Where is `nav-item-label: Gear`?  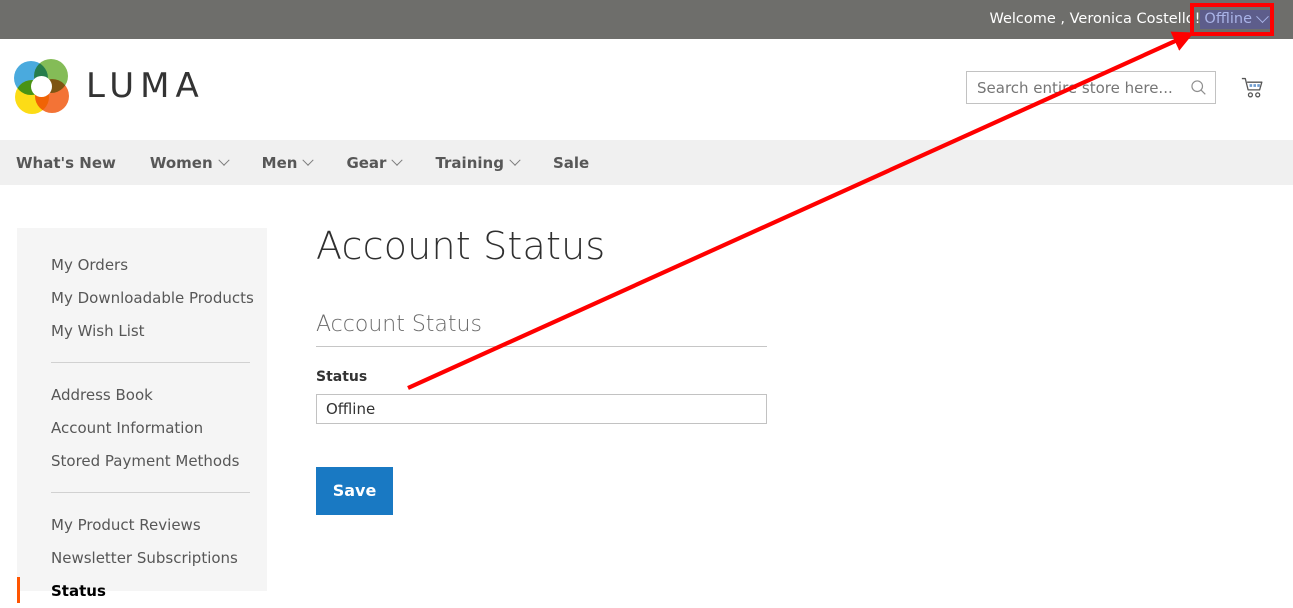
nav-item-label: Gear is located at coordinates (366, 162).